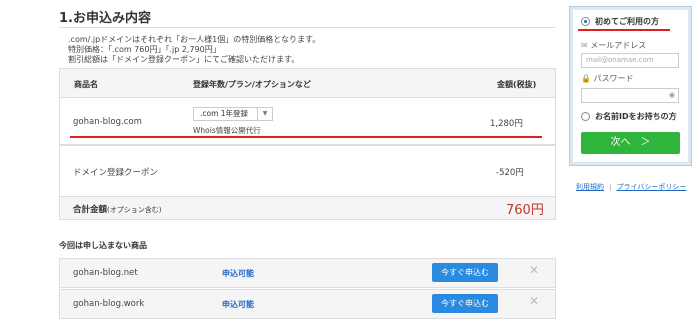 The width and height of the screenshot is (700, 325). What do you see at coordinates (227, 130) in the screenshot?
I see `option-label: Whois情報公開代行` at bounding box center [227, 130].